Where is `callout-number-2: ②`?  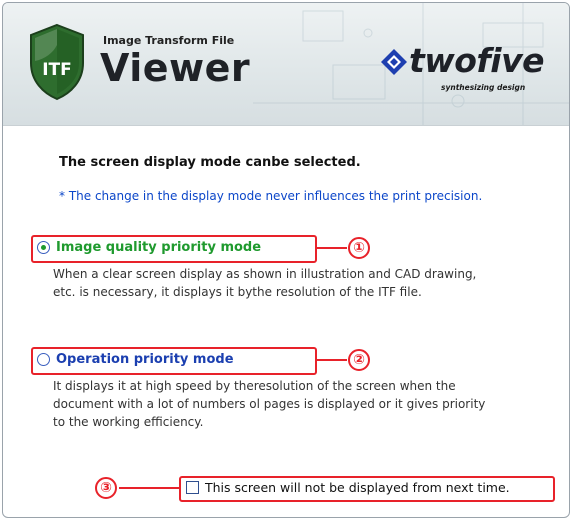
callout-number-2: ② is located at coordinates (359, 360).